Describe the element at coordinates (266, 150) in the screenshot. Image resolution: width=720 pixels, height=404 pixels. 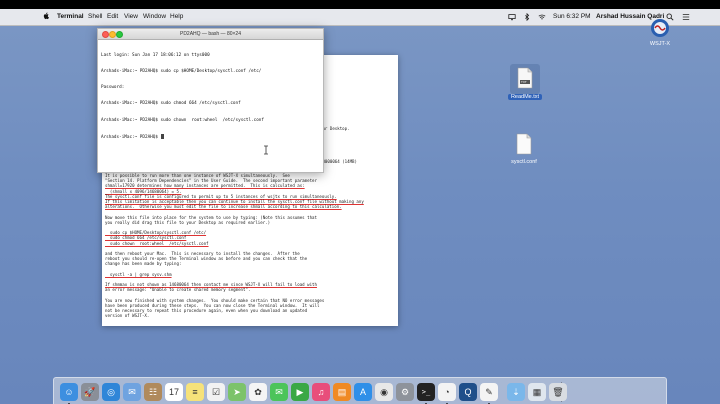
I see `text-cursor-icon` at that location.